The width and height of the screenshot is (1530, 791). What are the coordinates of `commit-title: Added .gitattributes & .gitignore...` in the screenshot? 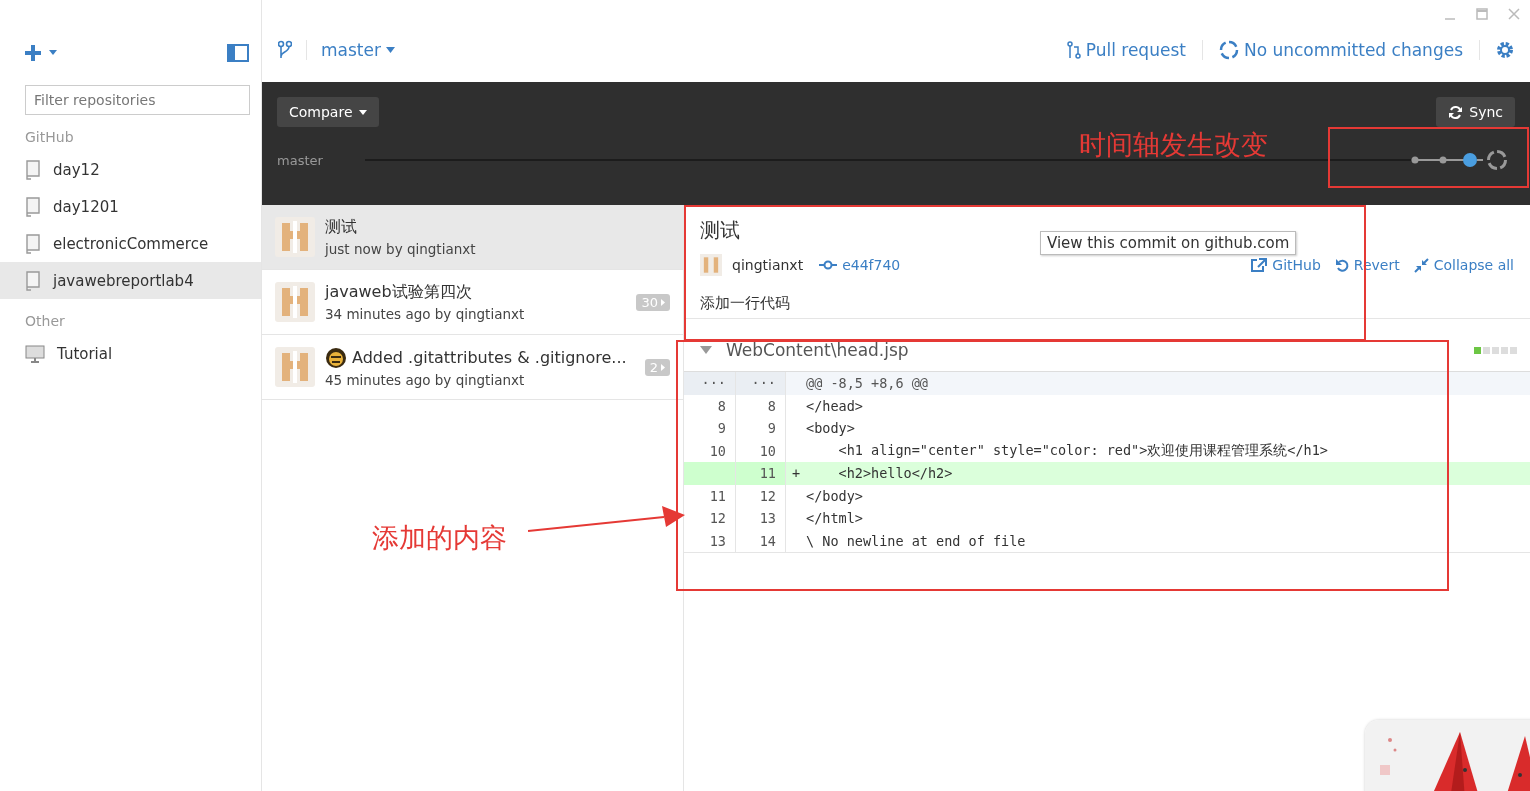 It's located at (489, 357).